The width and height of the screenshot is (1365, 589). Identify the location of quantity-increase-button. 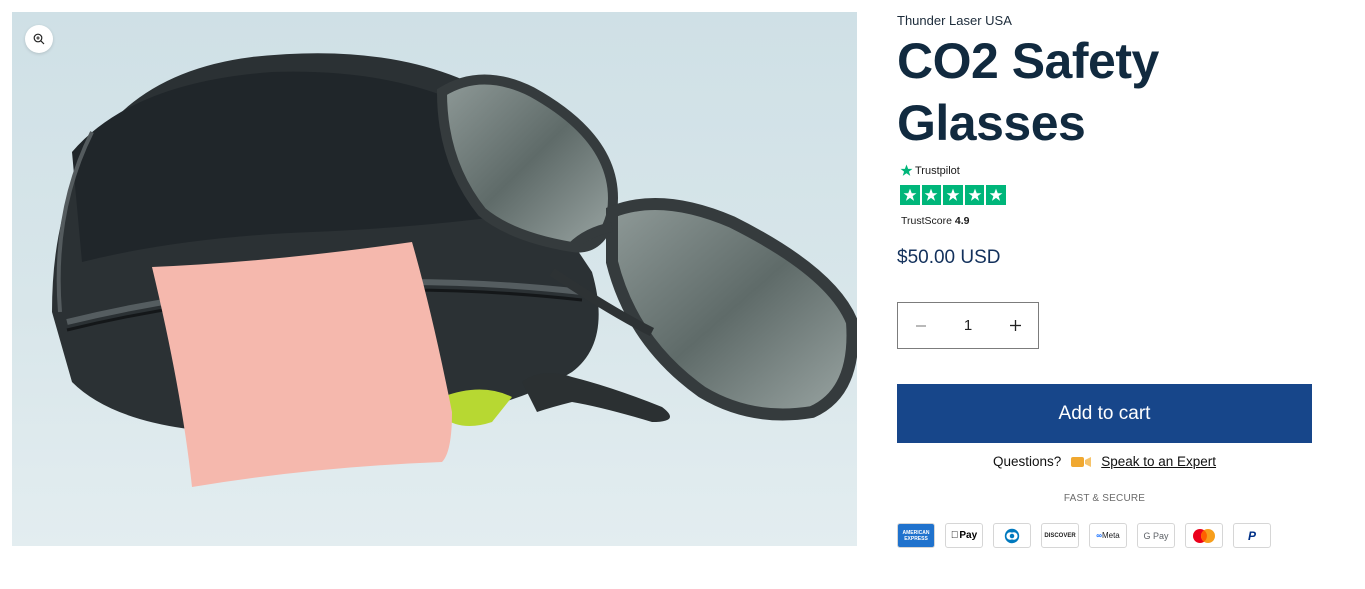
(1015, 325).